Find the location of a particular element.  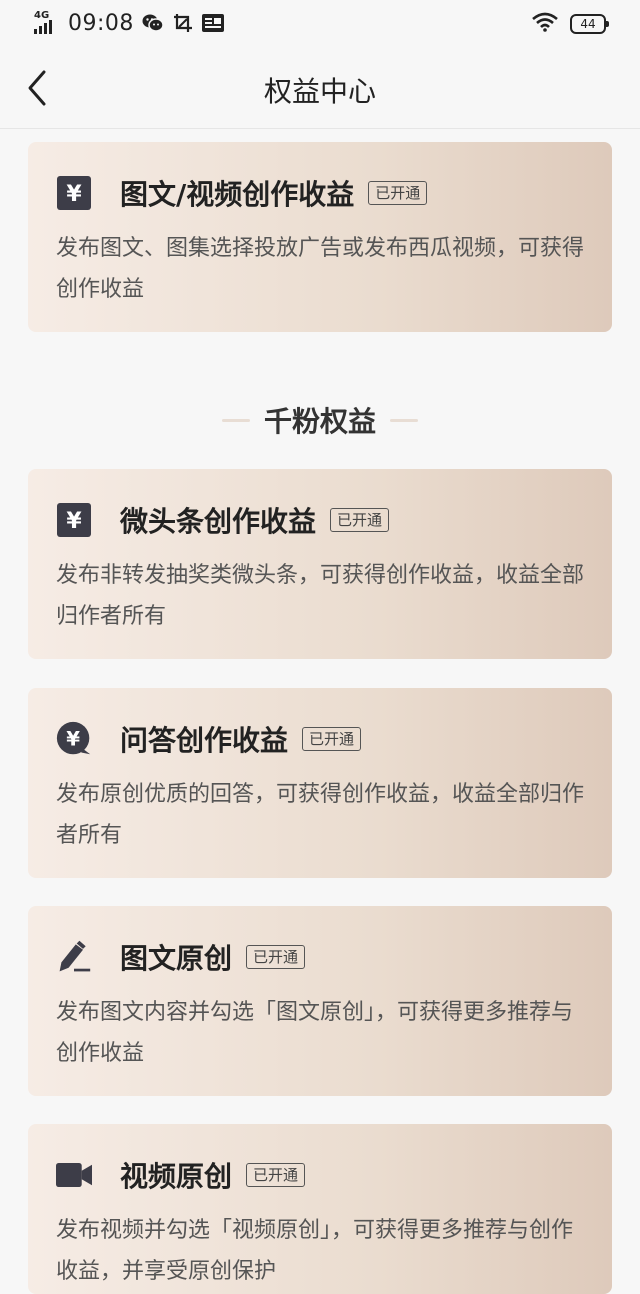

battery-icon: 44 is located at coordinates (589, 24).